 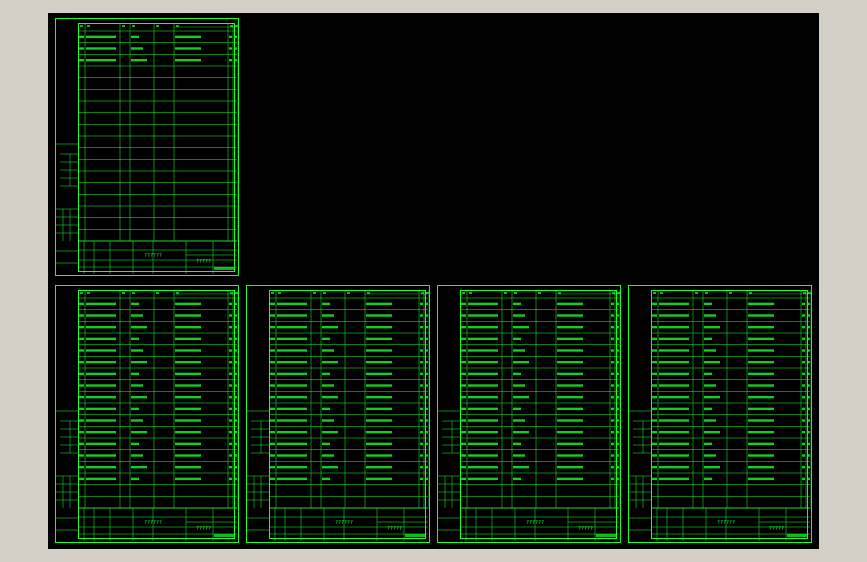 I want to click on drawing-sheet-5: ?????? ?????, so click(x=720, y=414).